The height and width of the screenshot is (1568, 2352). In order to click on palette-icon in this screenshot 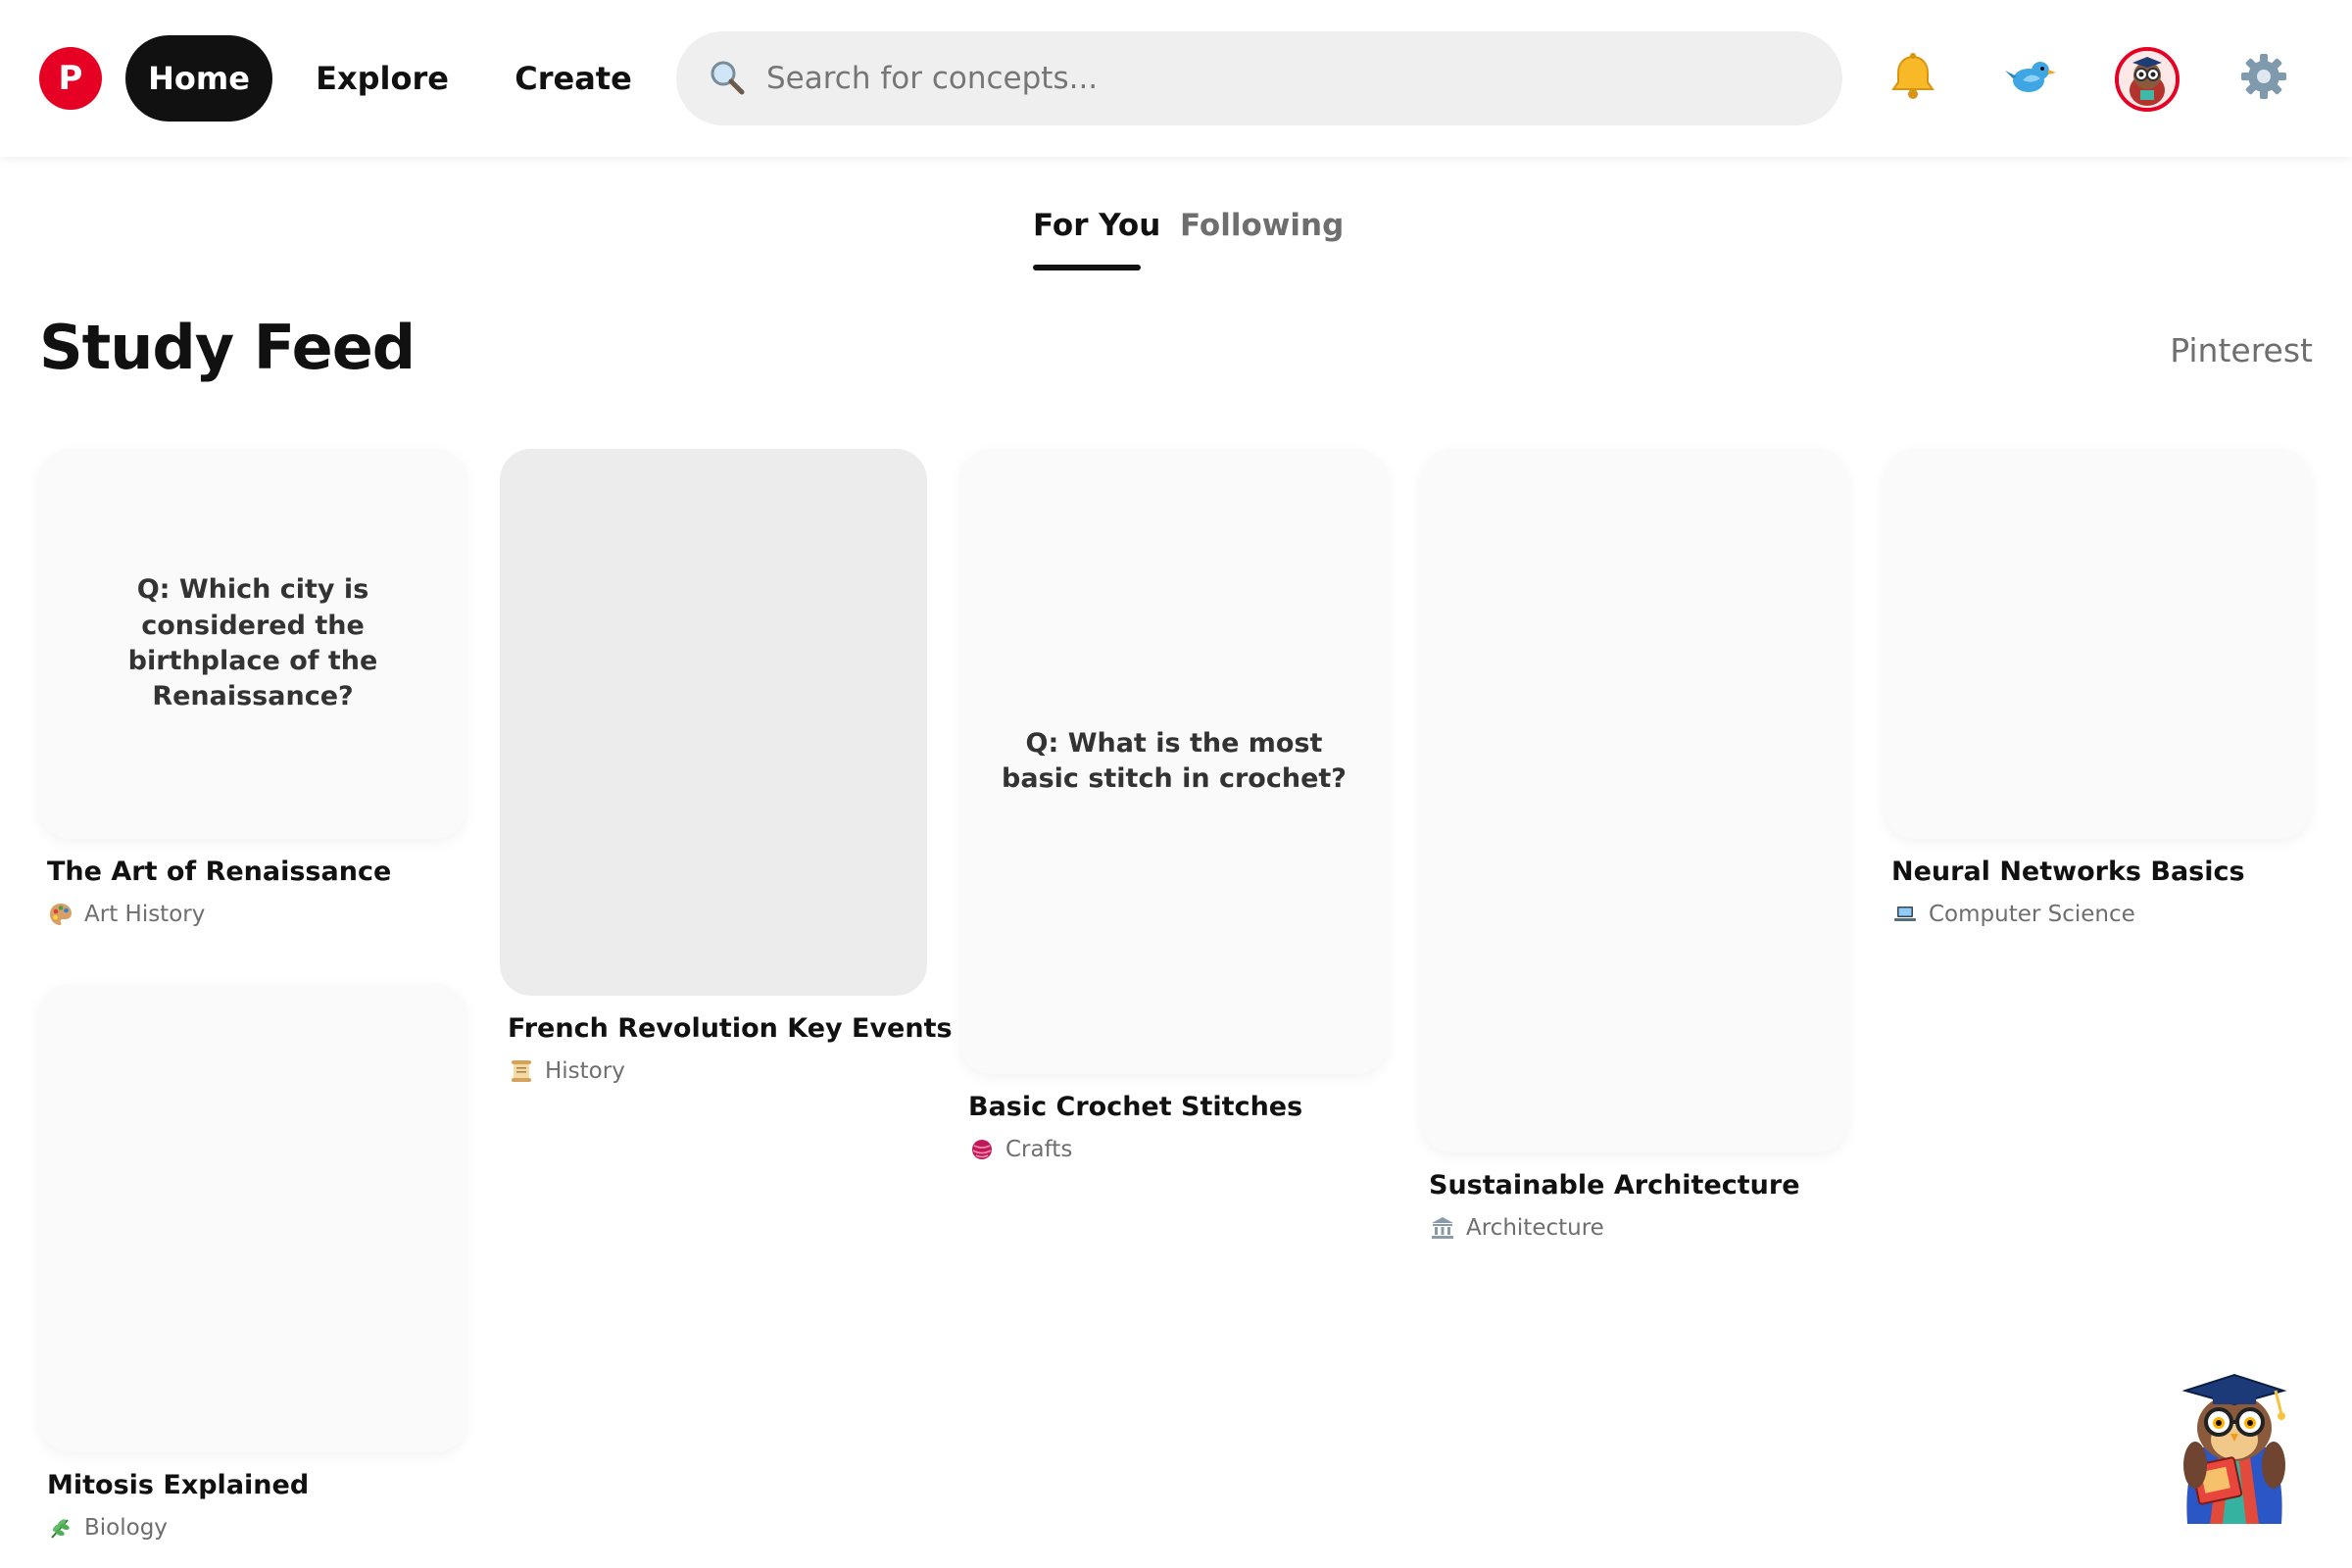, I will do `click(60, 915)`.